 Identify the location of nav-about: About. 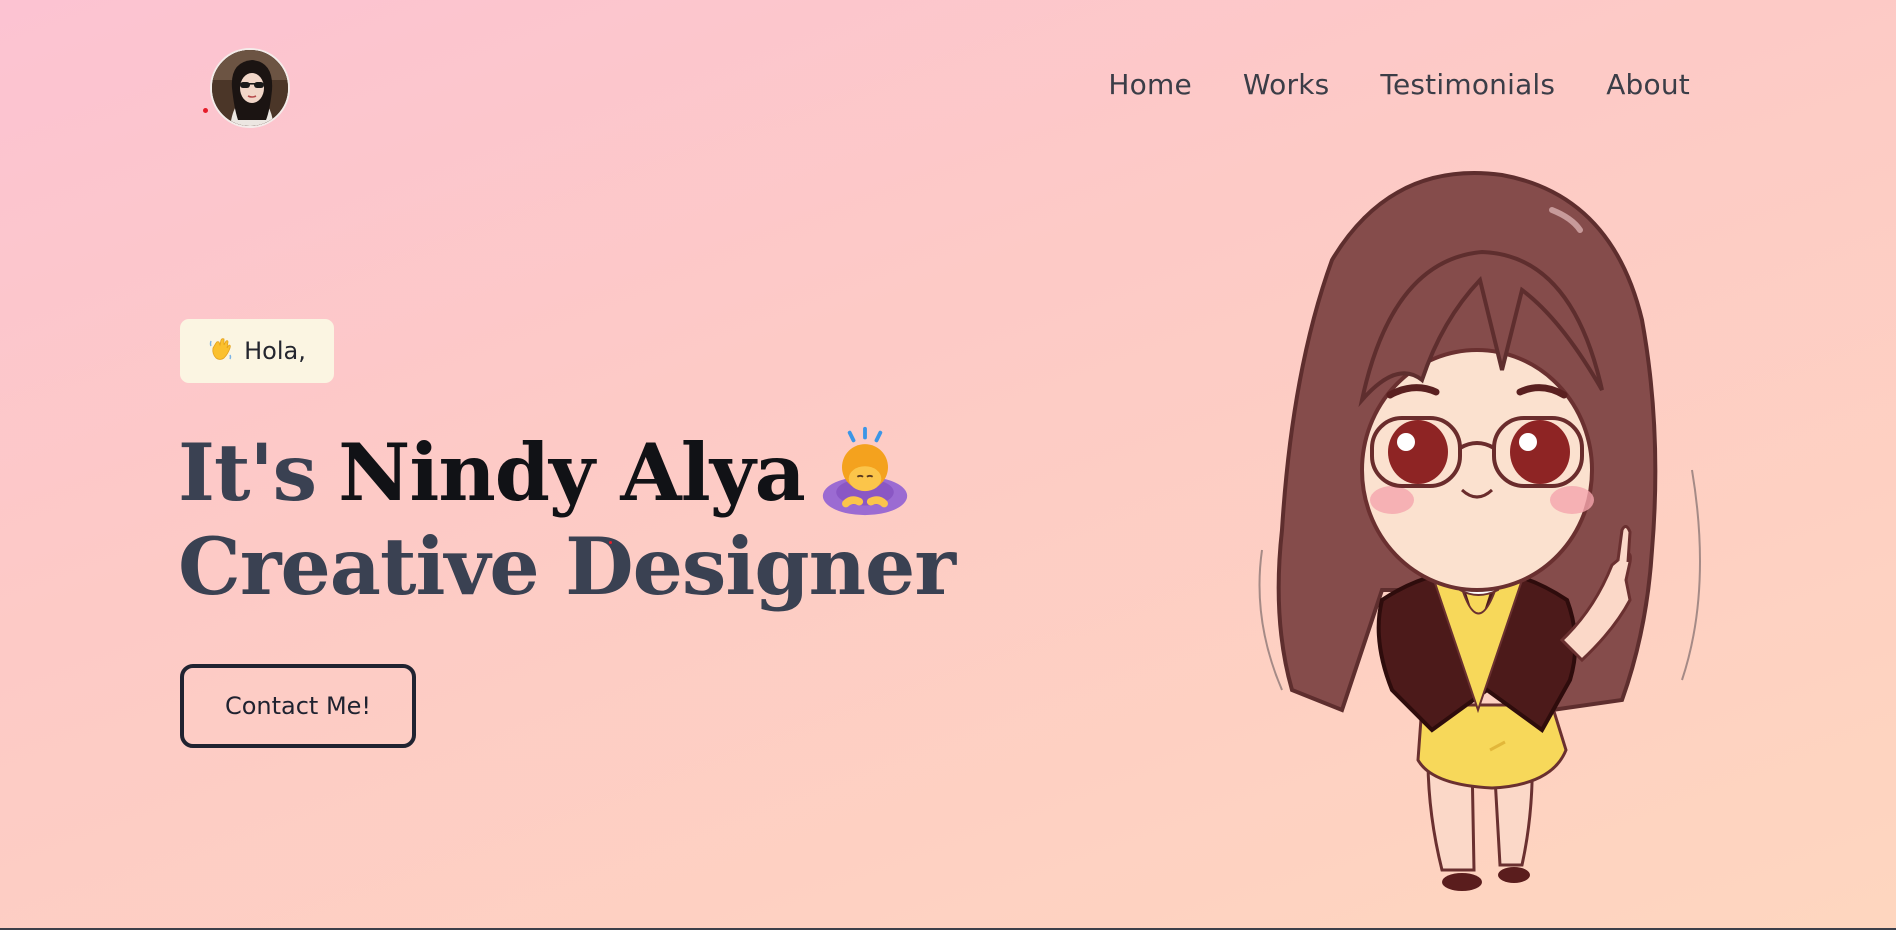
(1648, 84).